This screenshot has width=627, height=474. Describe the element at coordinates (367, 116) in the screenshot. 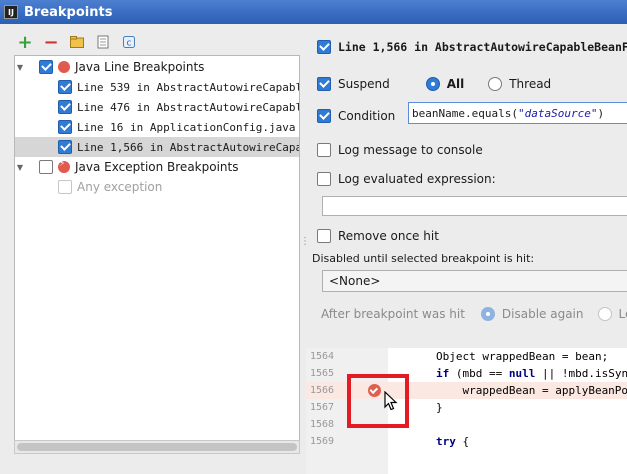

I see `condition-label: Condition` at that location.